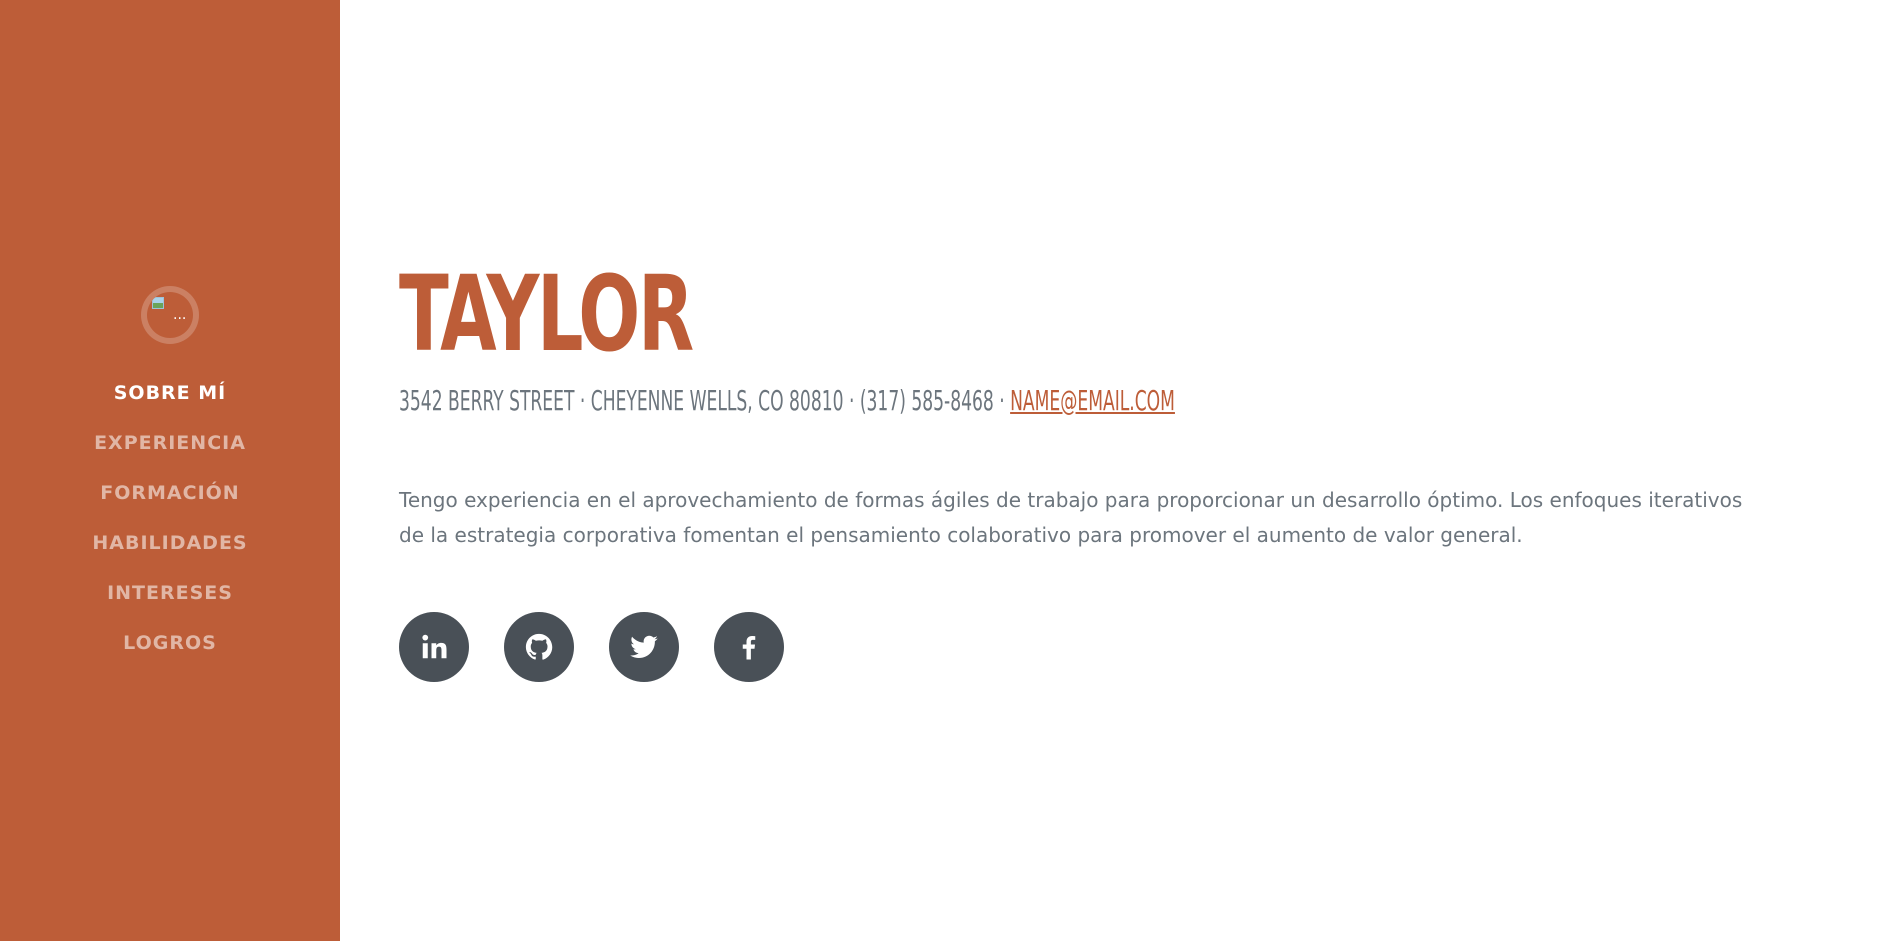 The width and height of the screenshot is (1899, 941). Describe the element at coordinates (170, 443) in the screenshot. I see `nav-item-experiencia: EXPERIENCIA` at that location.